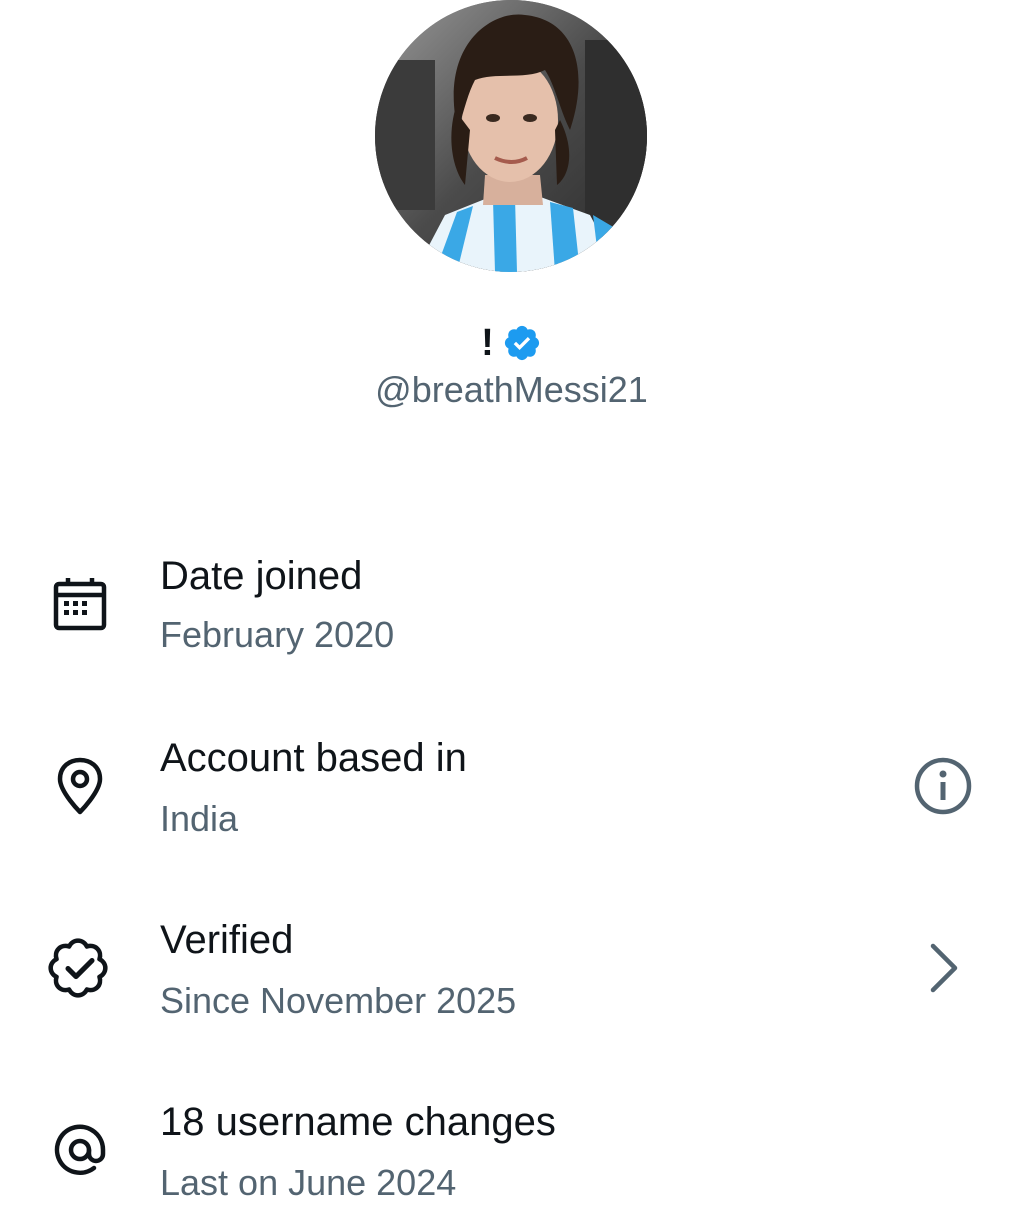 The height and width of the screenshot is (1216, 1023). I want to click on about-item-subtitle: February 2020, so click(277, 634).